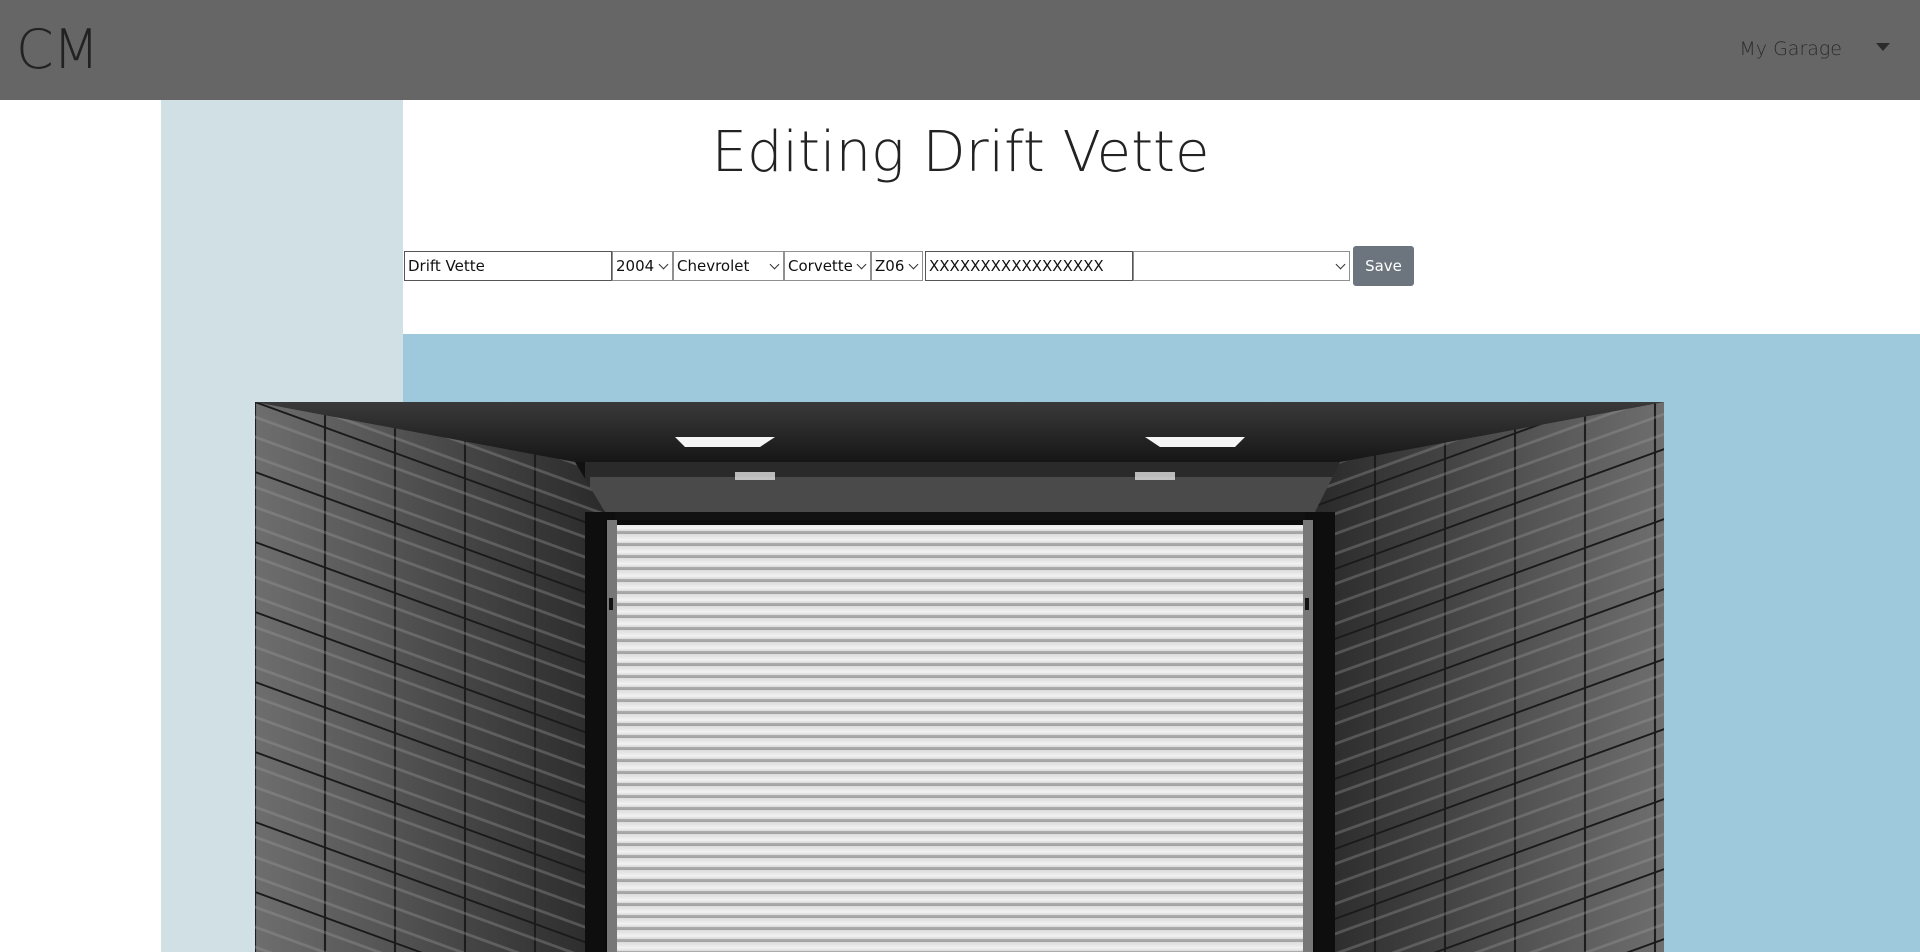  I want to click on trim-value: Z06, so click(890, 266).